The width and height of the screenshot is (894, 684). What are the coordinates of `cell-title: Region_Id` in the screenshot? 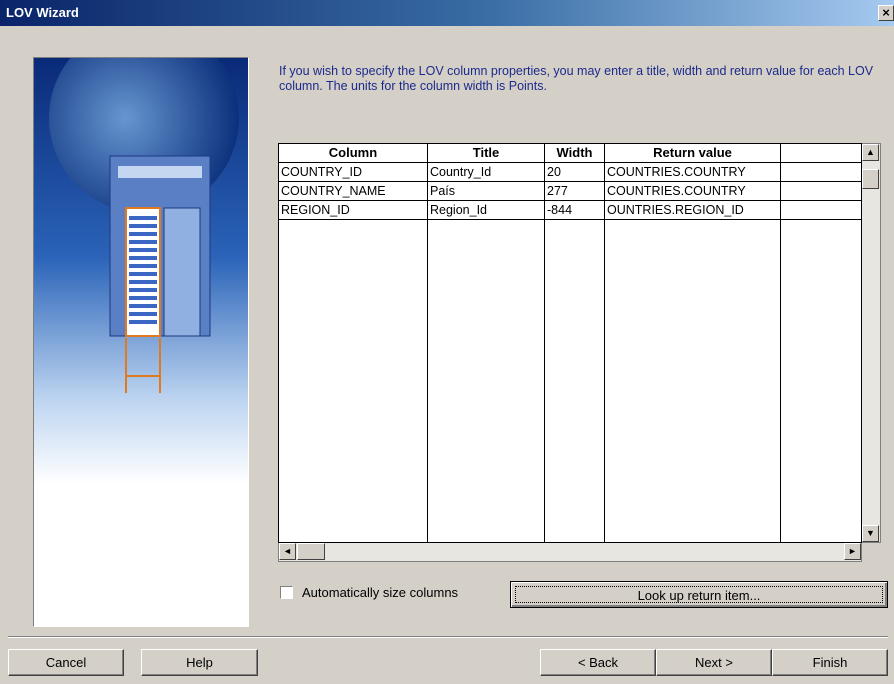 It's located at (486, 210).